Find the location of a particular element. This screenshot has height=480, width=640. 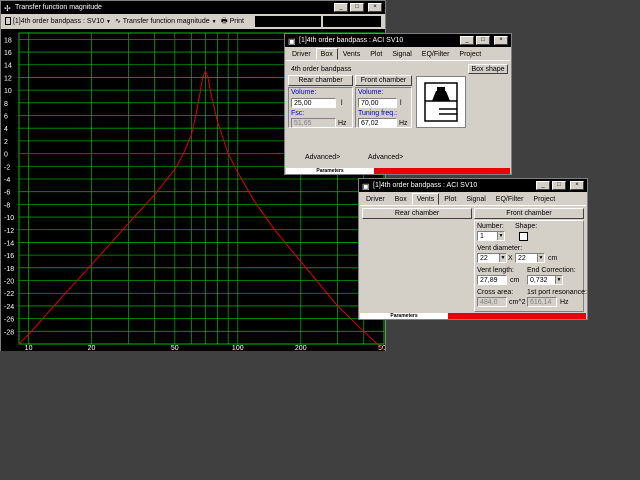

x-tick-label: 20 is located at coordinates (92, 348).